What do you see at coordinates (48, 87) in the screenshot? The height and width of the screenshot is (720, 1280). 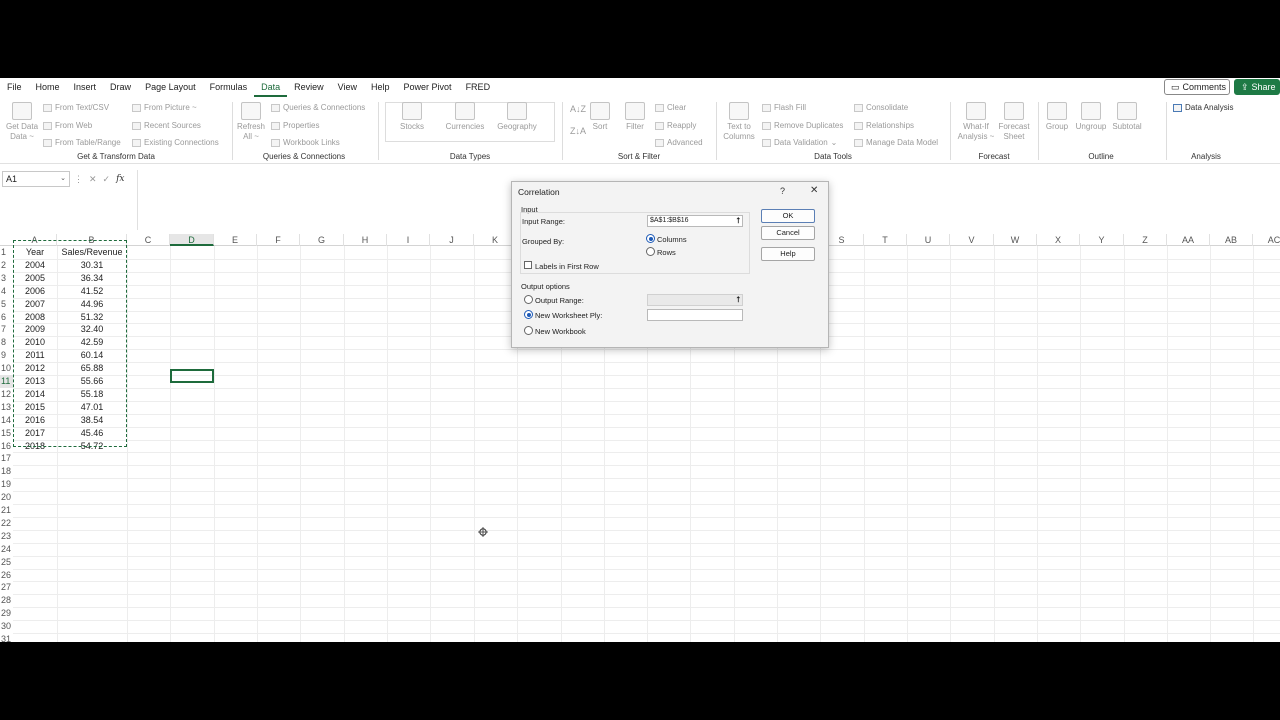 I see `tab-home: Home` at bounding box center [48, 87].